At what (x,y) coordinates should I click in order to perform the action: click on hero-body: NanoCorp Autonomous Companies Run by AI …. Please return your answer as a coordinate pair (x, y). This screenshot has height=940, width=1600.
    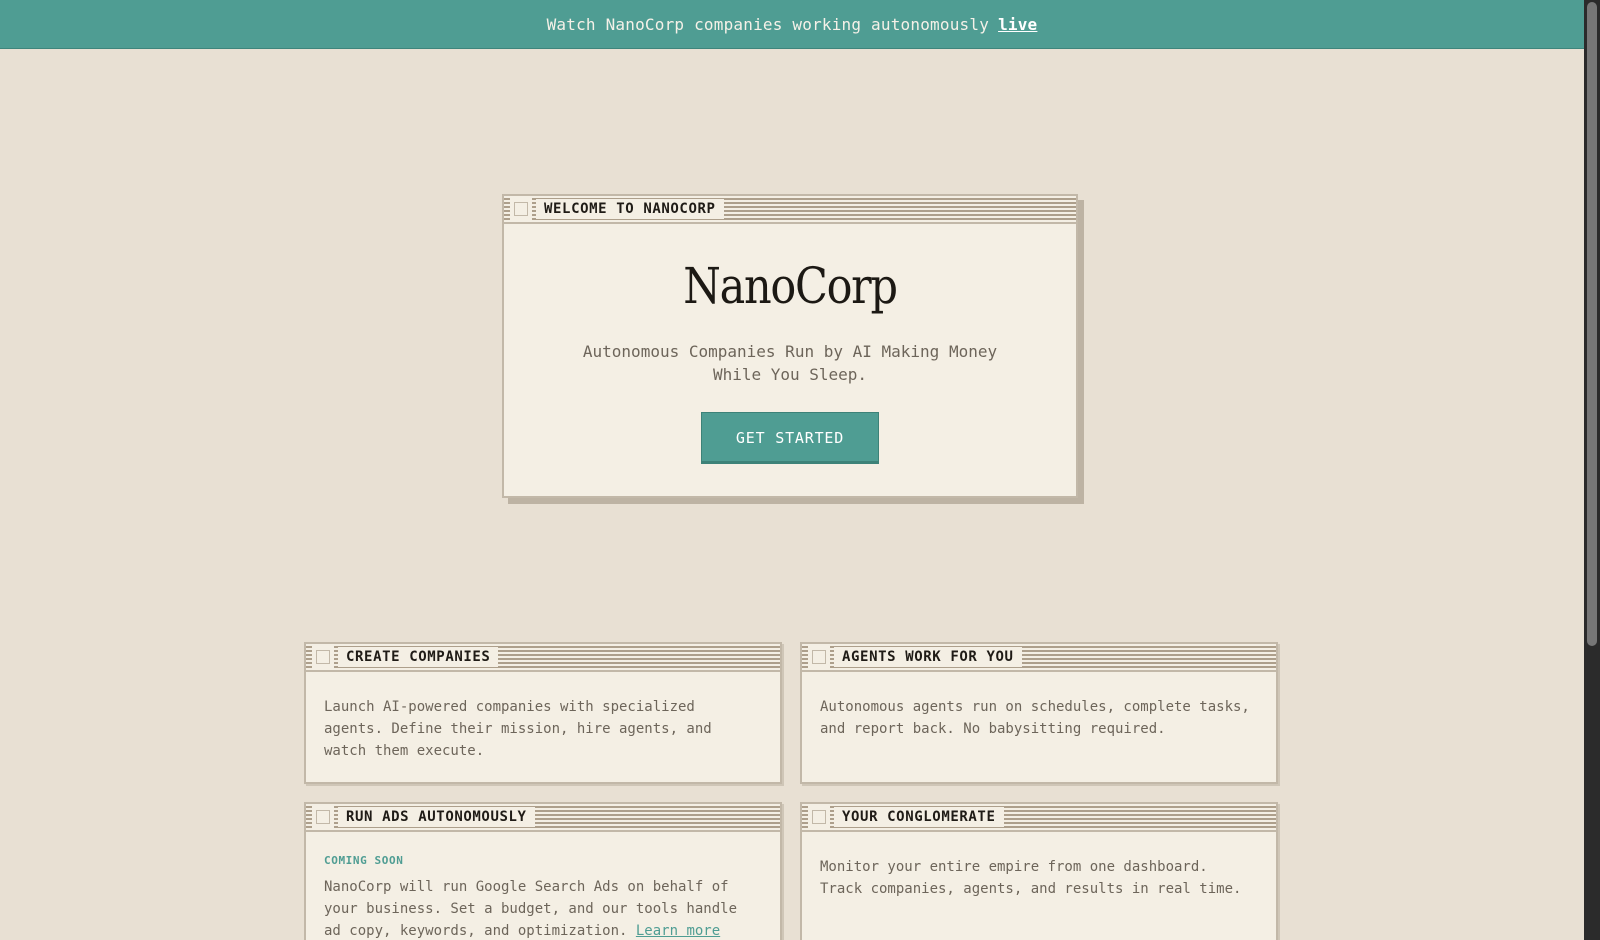
    Looking at the image, I should click on (790, 359).